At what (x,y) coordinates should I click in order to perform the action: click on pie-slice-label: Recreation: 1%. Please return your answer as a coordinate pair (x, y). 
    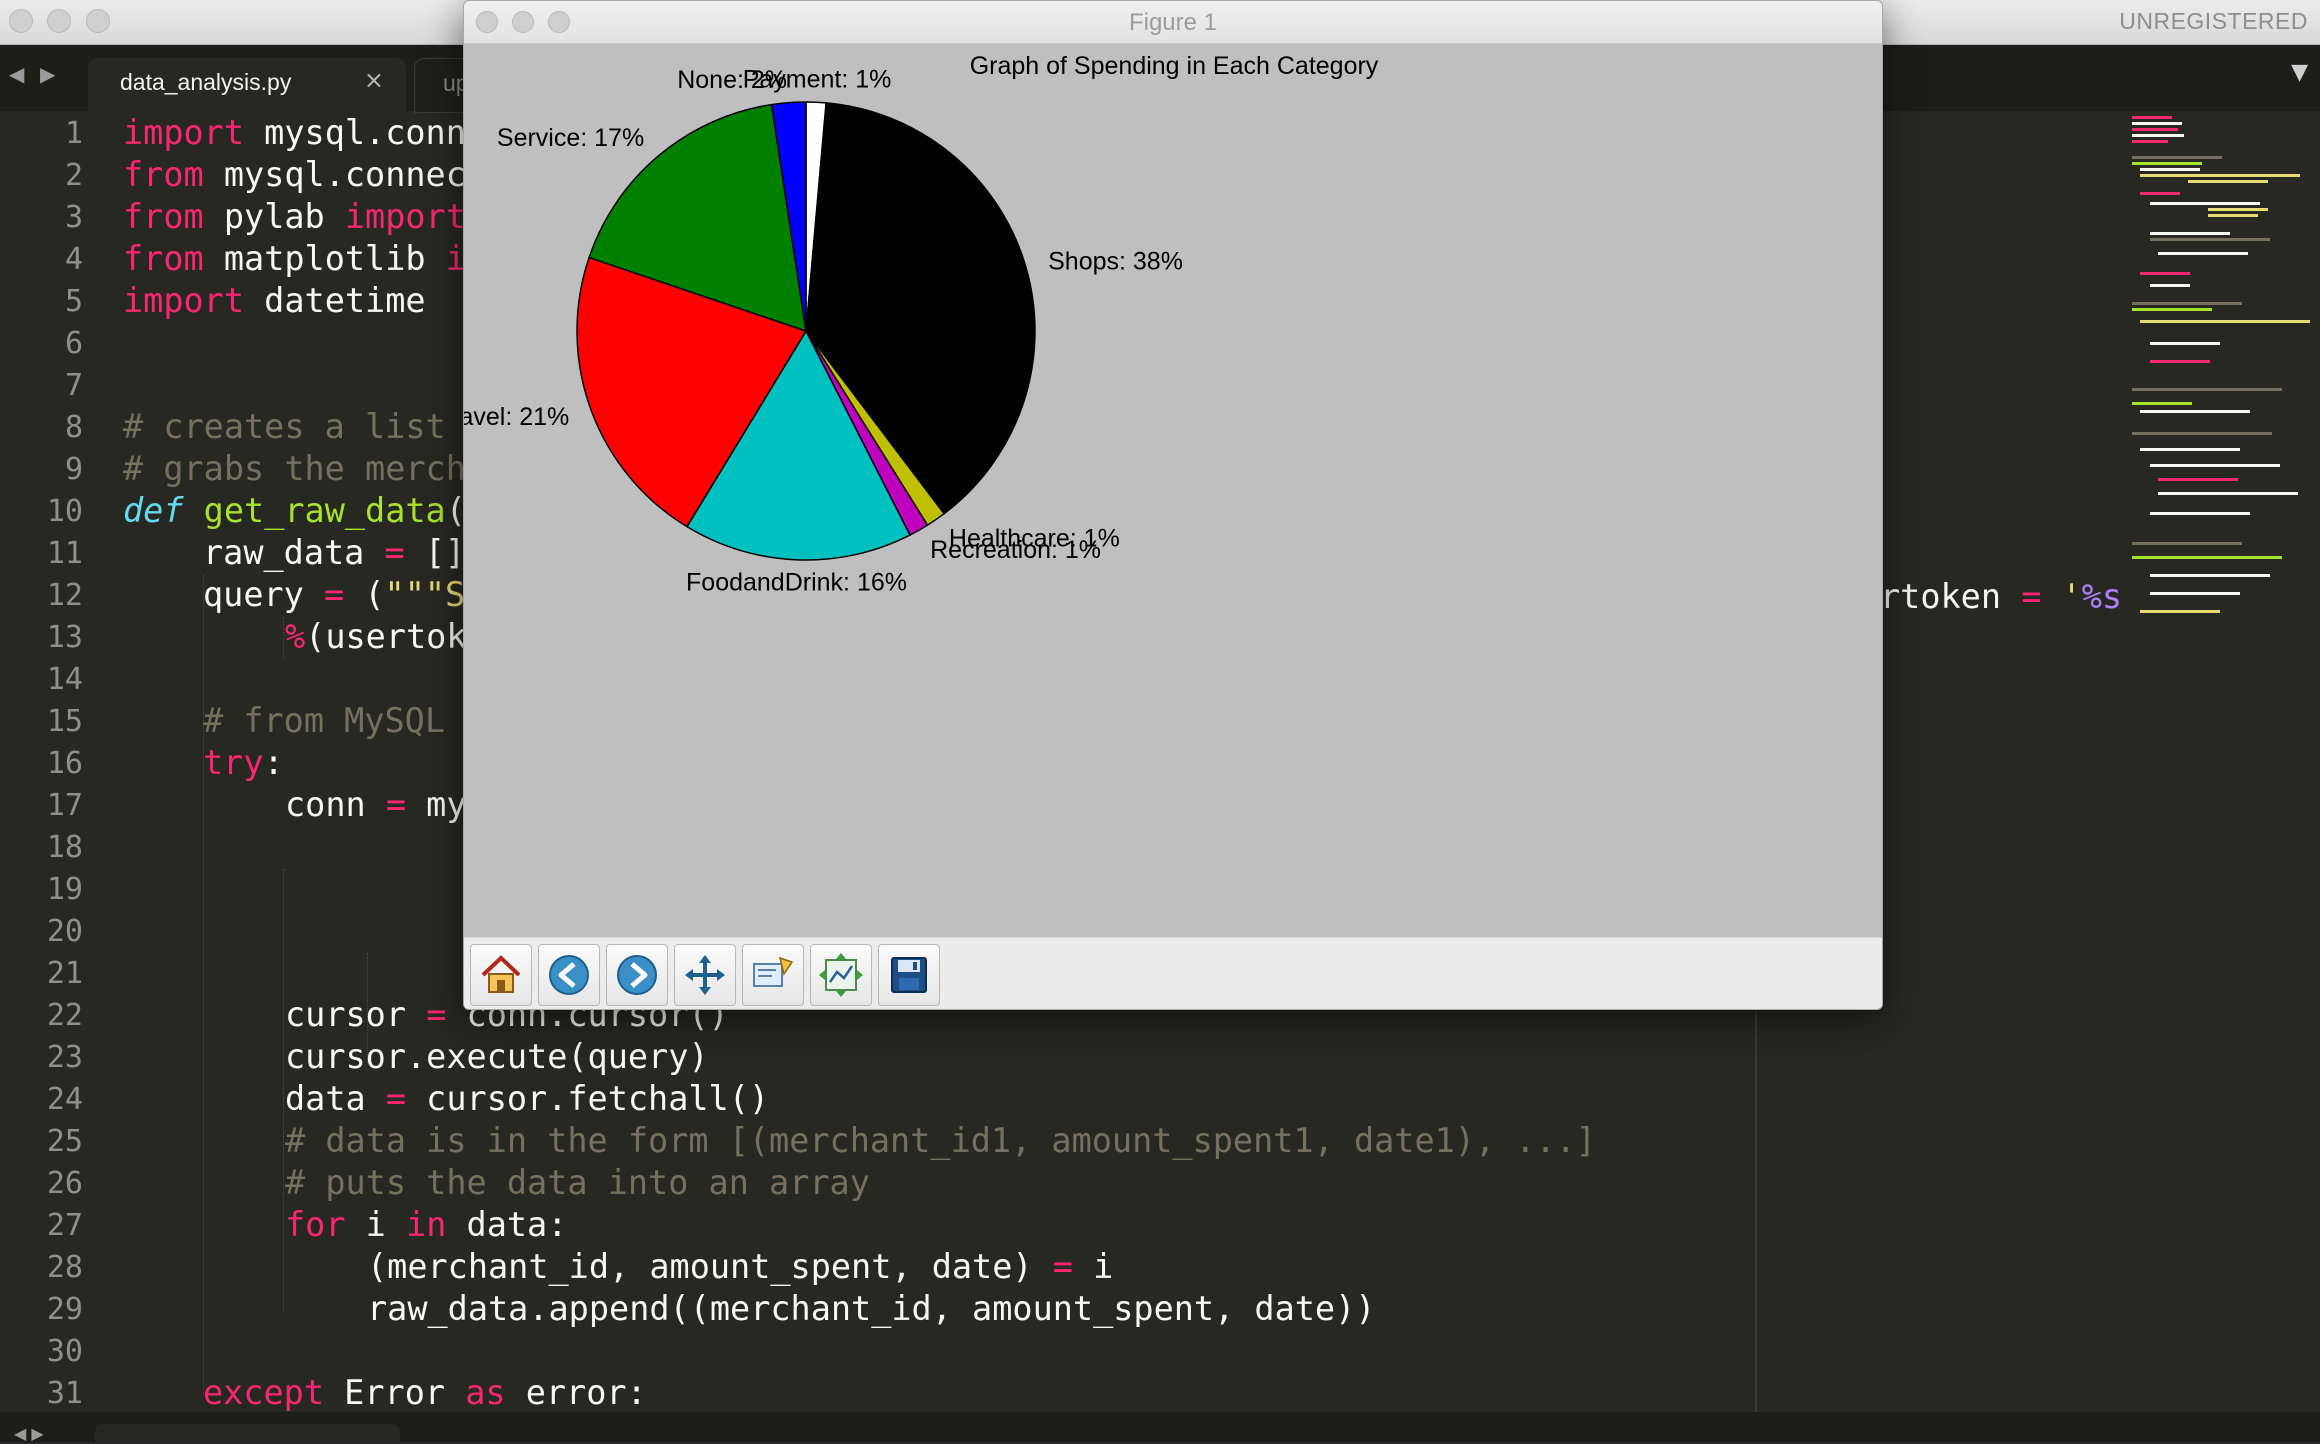
    Looking at the image, I should click on (1015, 550).